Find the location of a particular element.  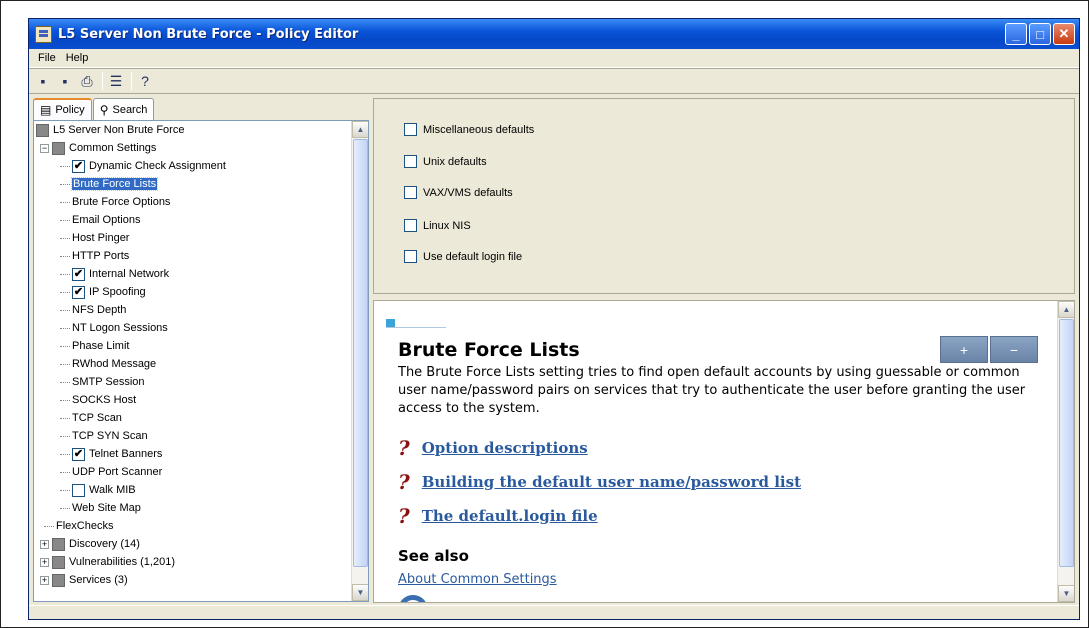

option-row: VAX/VMS defaults is located at coordinates (458, 192).